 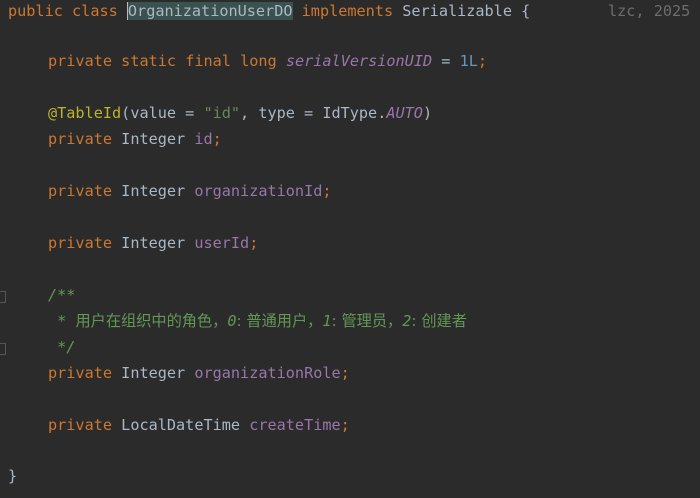 What do you see at coordinates (222, 113) in the screenshot?
I see `annotation-value-string: "id"` at bounding box center [222, 113].